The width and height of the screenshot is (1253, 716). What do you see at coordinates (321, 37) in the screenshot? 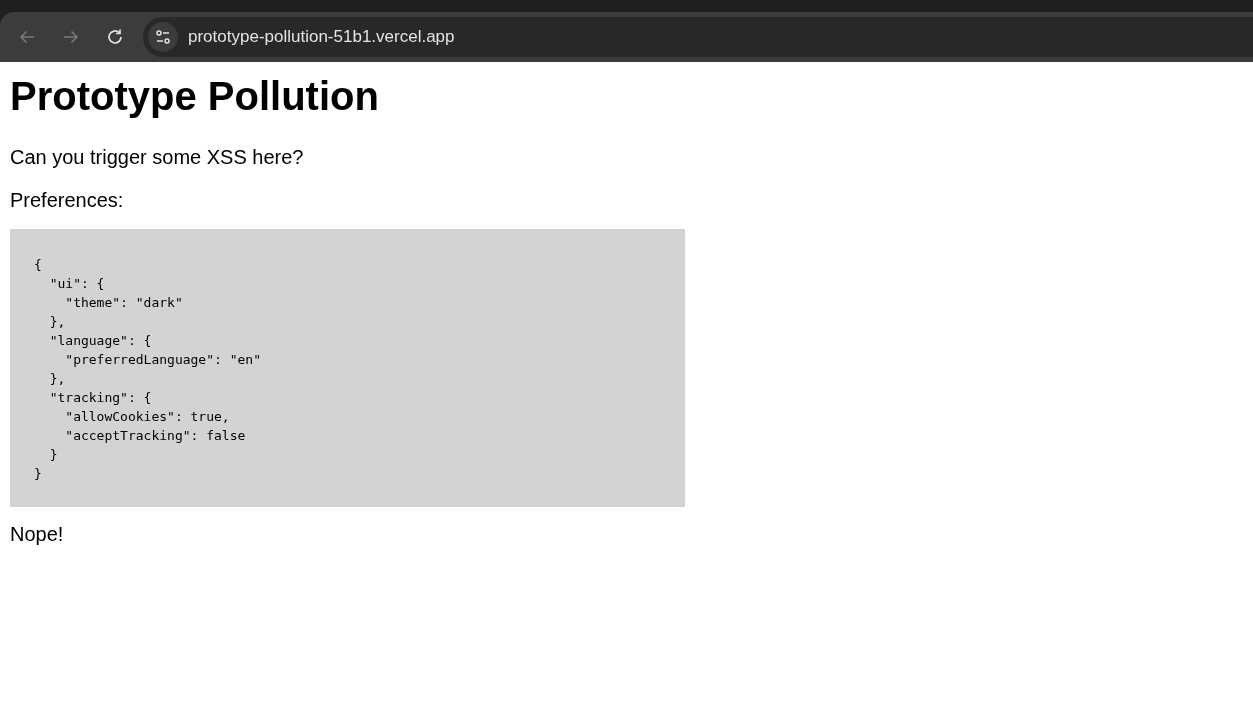
I see `url-text: prototype-pollution-51b1.vercel.app` at bounding box center [321, 37].